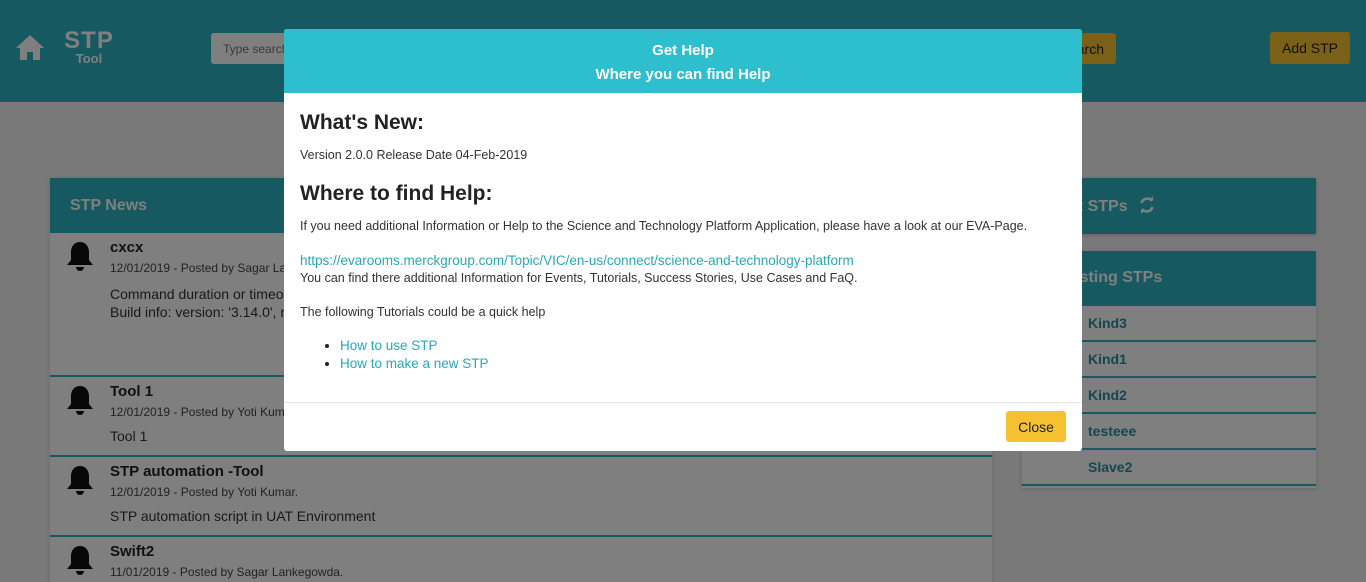  Describe the element at coordinates (389, 345) in the screenshot. I see `tutorial-link: How to use STP` at that location.